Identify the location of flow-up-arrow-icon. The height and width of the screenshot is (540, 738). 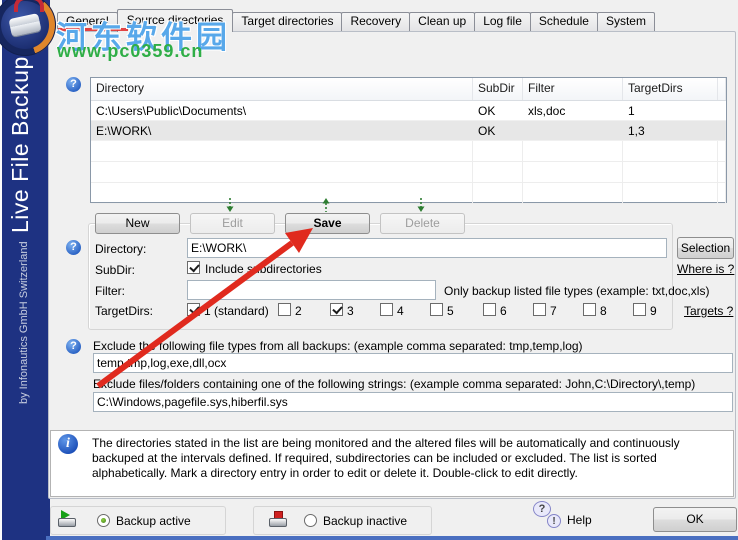
(326, 205).